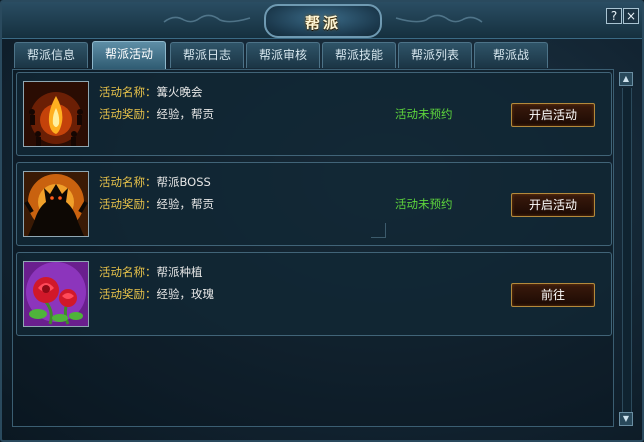 The width and height of the screenshot is (644, 442). I want to click on tab-bar: 帮派信息 帮派活动 帮派日志 帮派审核 帮派技能 帮派列表 帮派战, so click(324, 55).